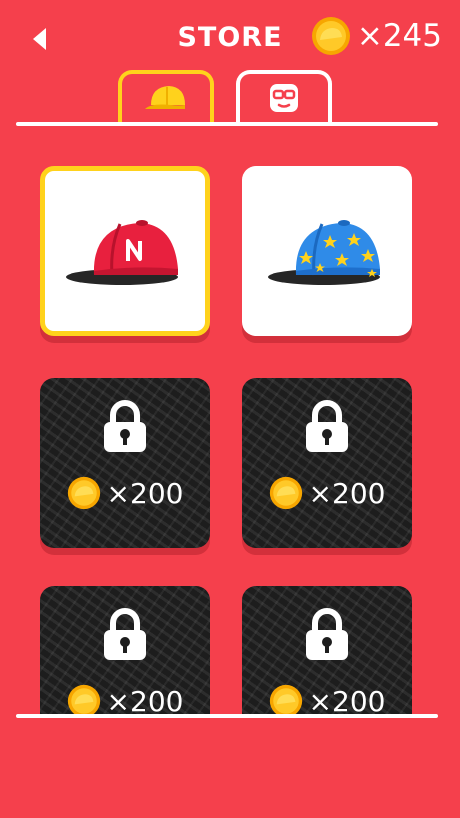 The height and width of the screenshot is (818, 460). I want to click on coin-balance: ×245, so click(376, 36).